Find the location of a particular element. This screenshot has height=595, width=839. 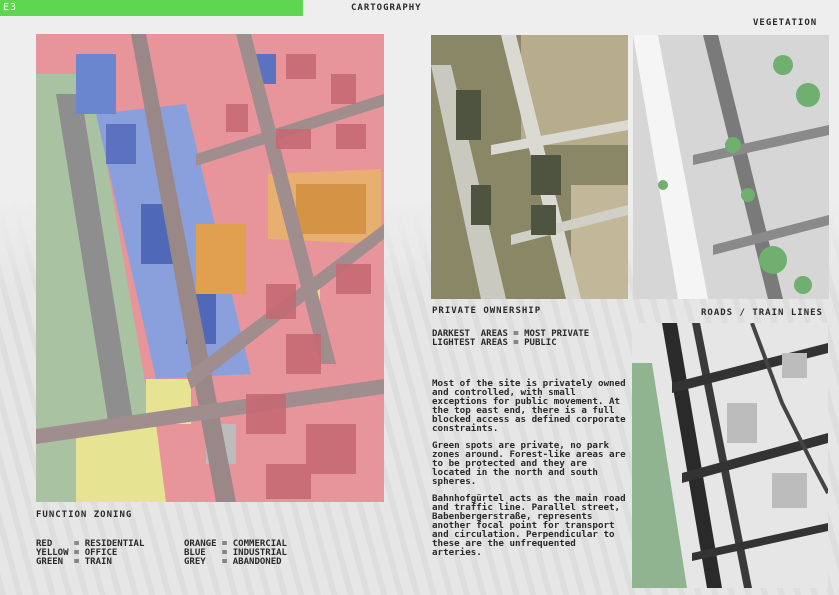

function-zoning-label: FUNCTION ZONING is located at coordinates (84, 515).